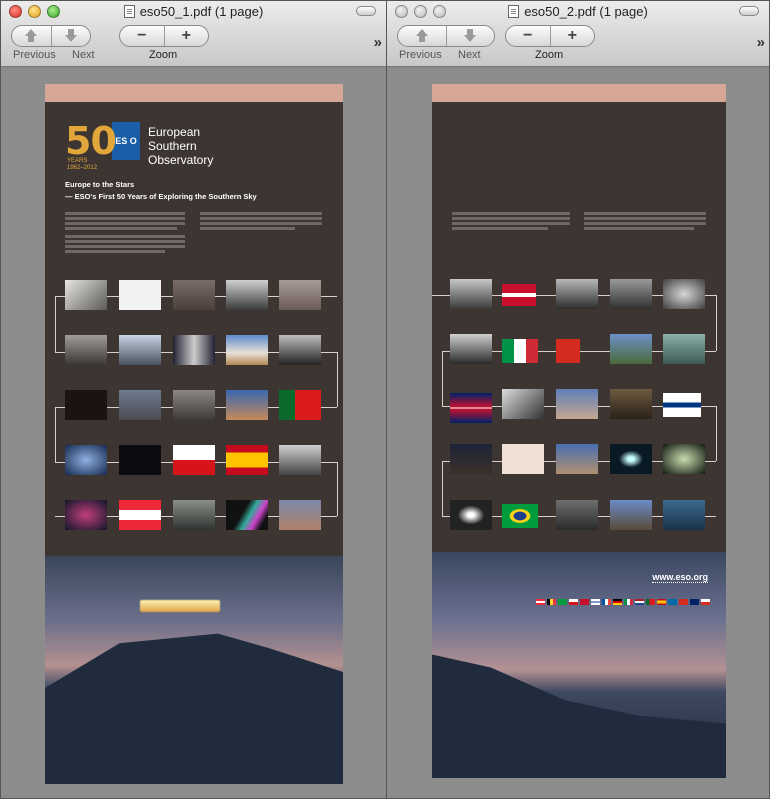  I want to click on finland-flag-icon, so click(682, 405).